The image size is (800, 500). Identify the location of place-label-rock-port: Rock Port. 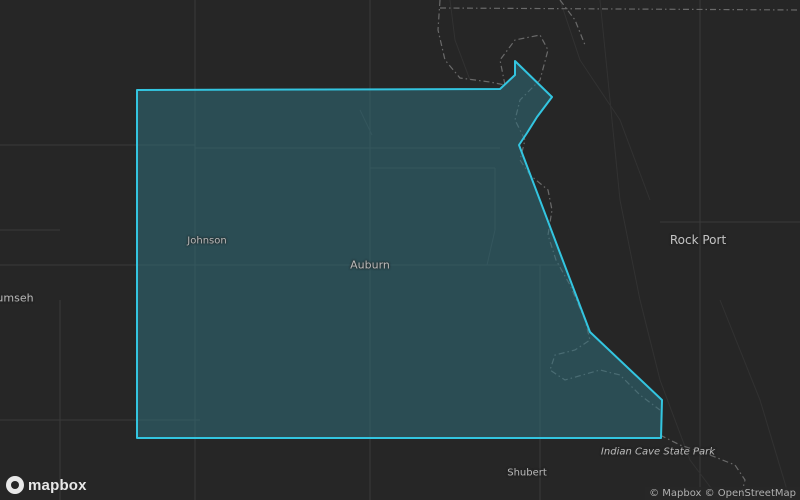
(698, 240).